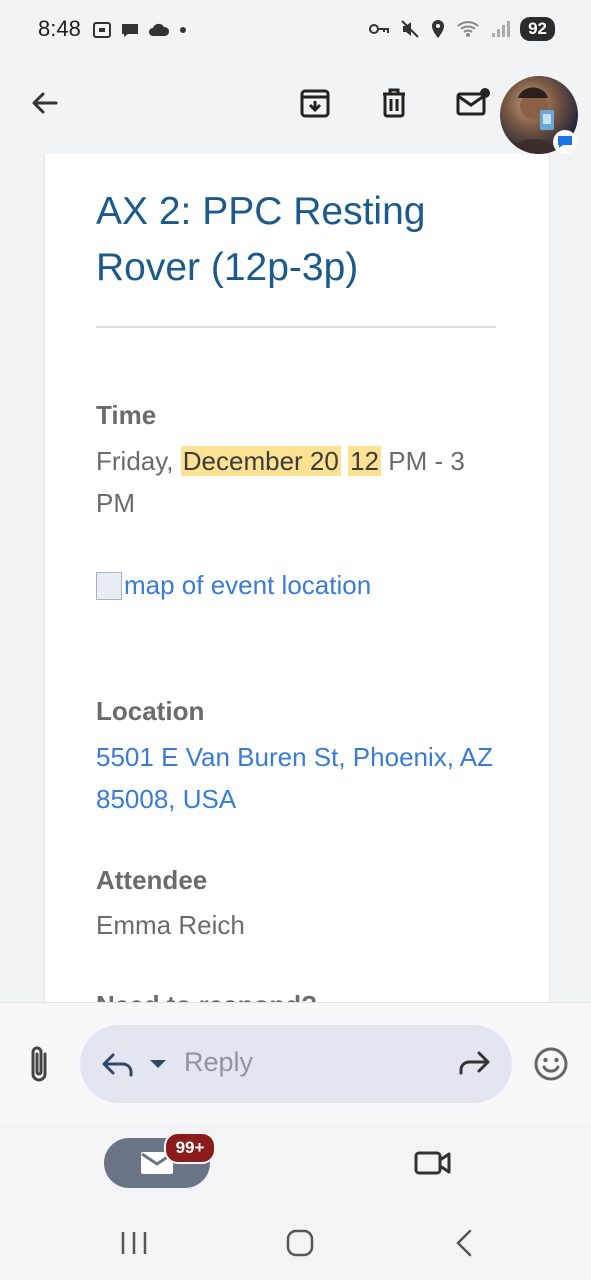  I want to click on time-label: Time, so click(126, 415).